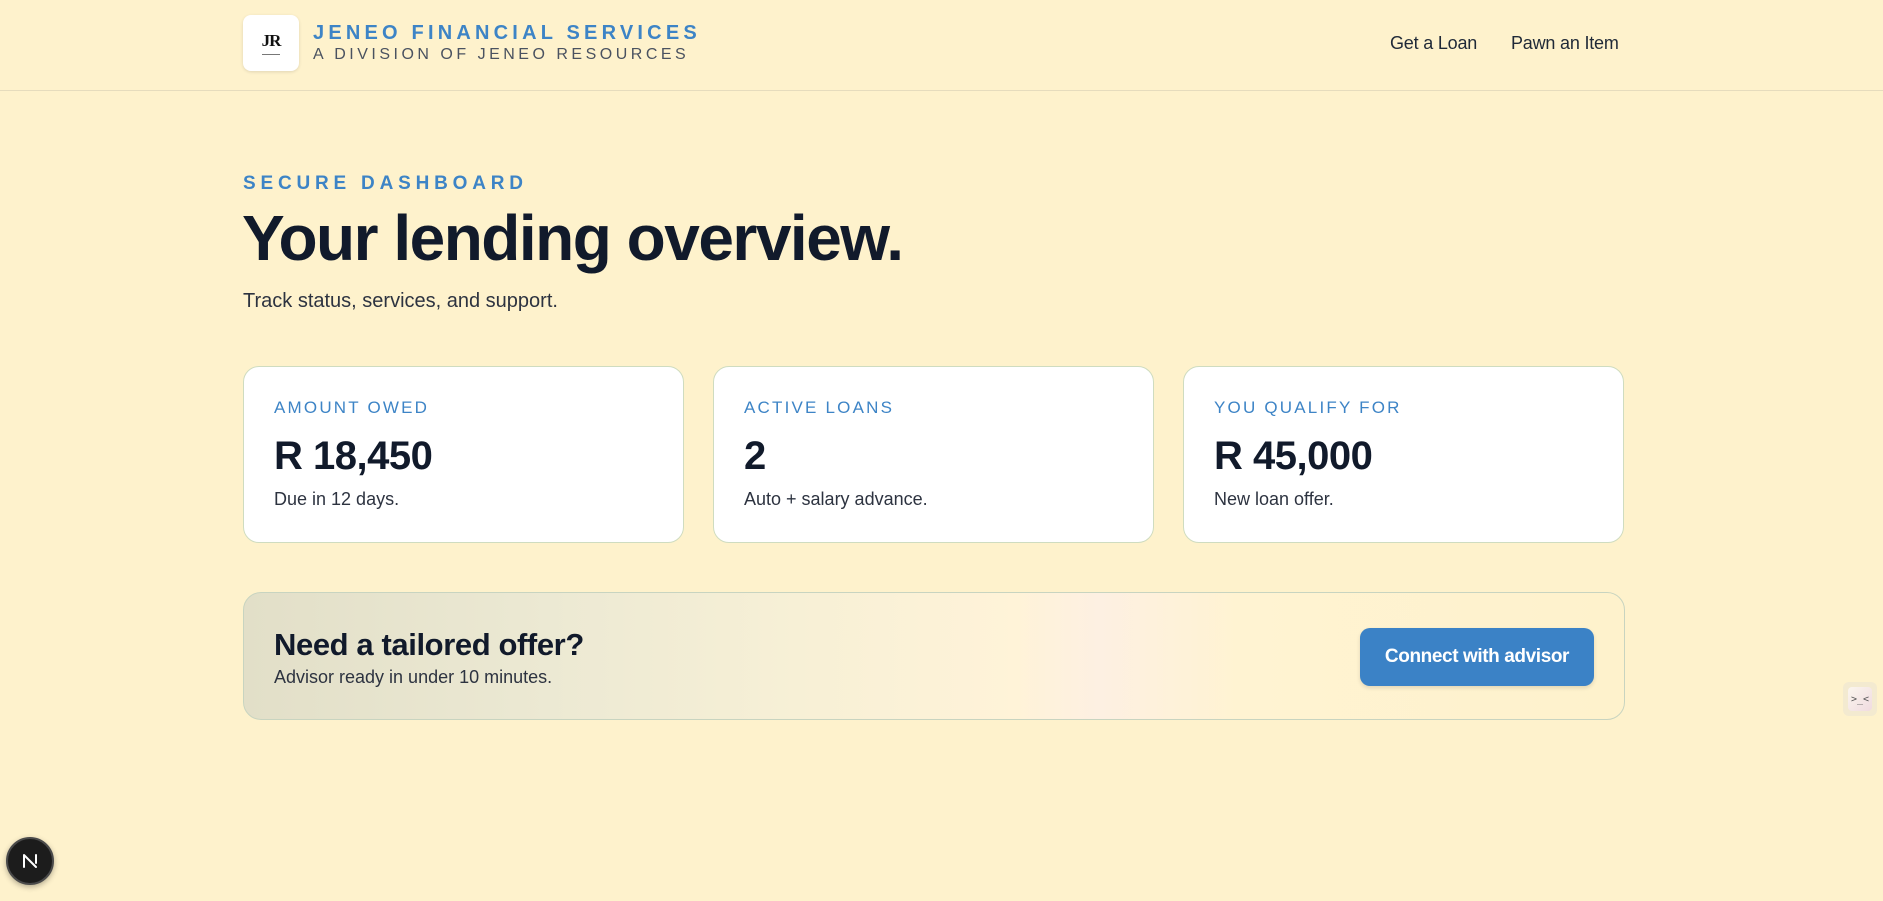 This screenshot has width=1883, height=901. What do you see at coordinates (429, 644) in the screenshot?
I see `offer-title: Need a tailored offer?` at bounding box center [429, 644].